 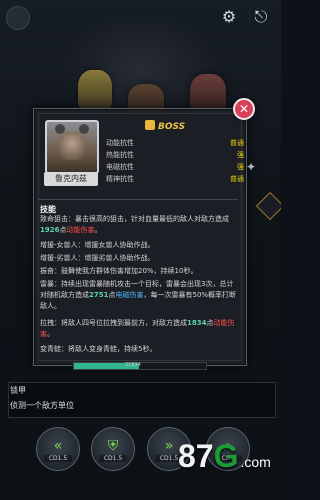 I want to click on hp-label: 21834, so click(x=133, y=365).